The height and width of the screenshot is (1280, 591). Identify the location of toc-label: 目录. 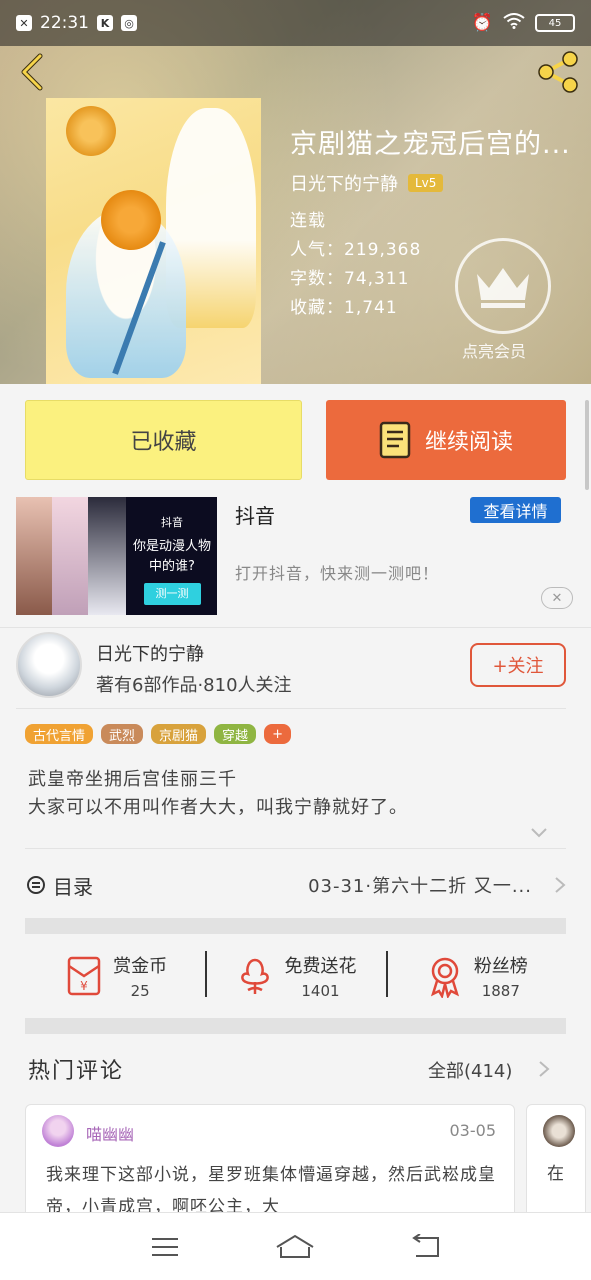
(73, 886).